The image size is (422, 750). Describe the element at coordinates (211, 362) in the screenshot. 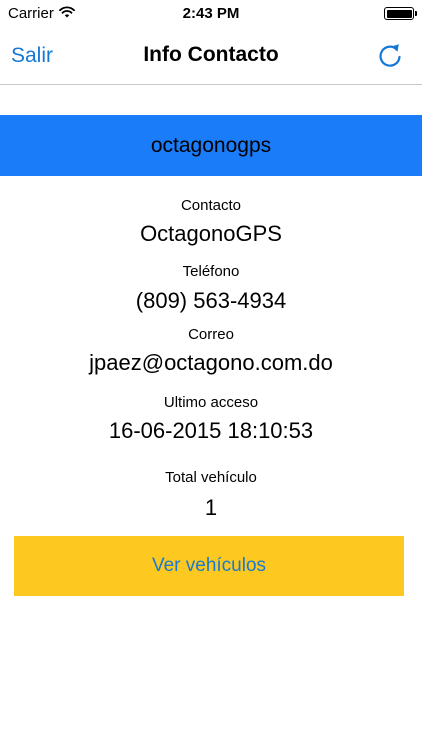

I see `correo-value: jpaez@octagono.com.do` at that location.